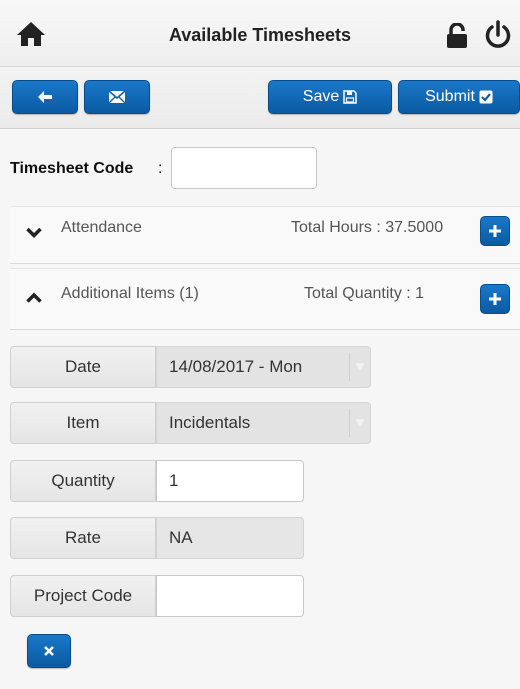  What do you see at coordinates (83, 538) in the screenshot?
I see `rate-label: Rate` at bounding box center [83, 538].